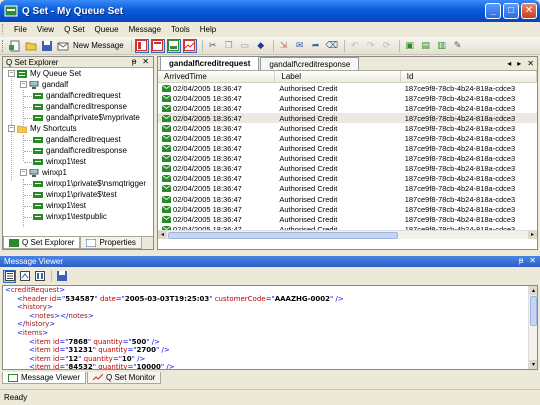 The image size is (540, 405). I want to click on vertical-scrollbar: ▴ ▾, so click(532, 327).